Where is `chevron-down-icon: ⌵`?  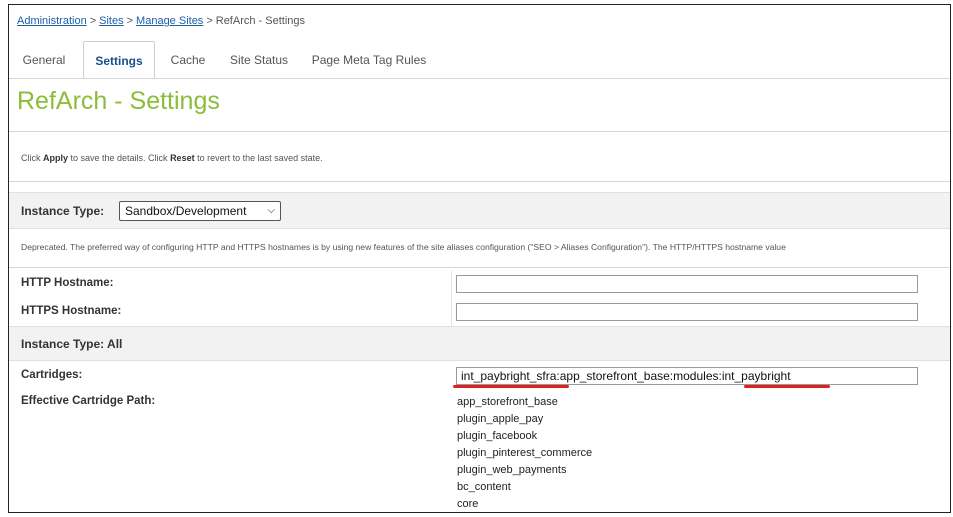 chevron-down-icon: ⌵ is located at coordinates (271, 210).